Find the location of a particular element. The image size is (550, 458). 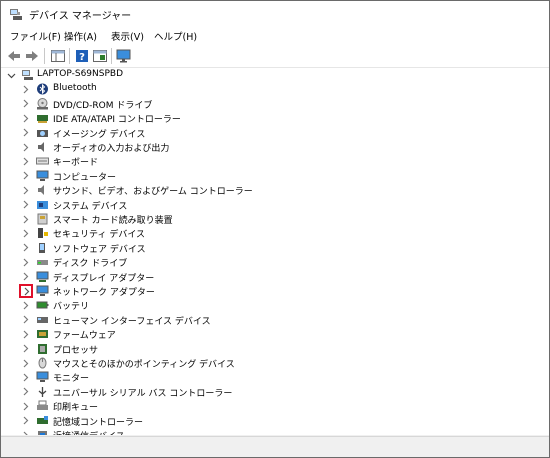

tree-item-label: プロセッサ is located at coordinates (76, 350).